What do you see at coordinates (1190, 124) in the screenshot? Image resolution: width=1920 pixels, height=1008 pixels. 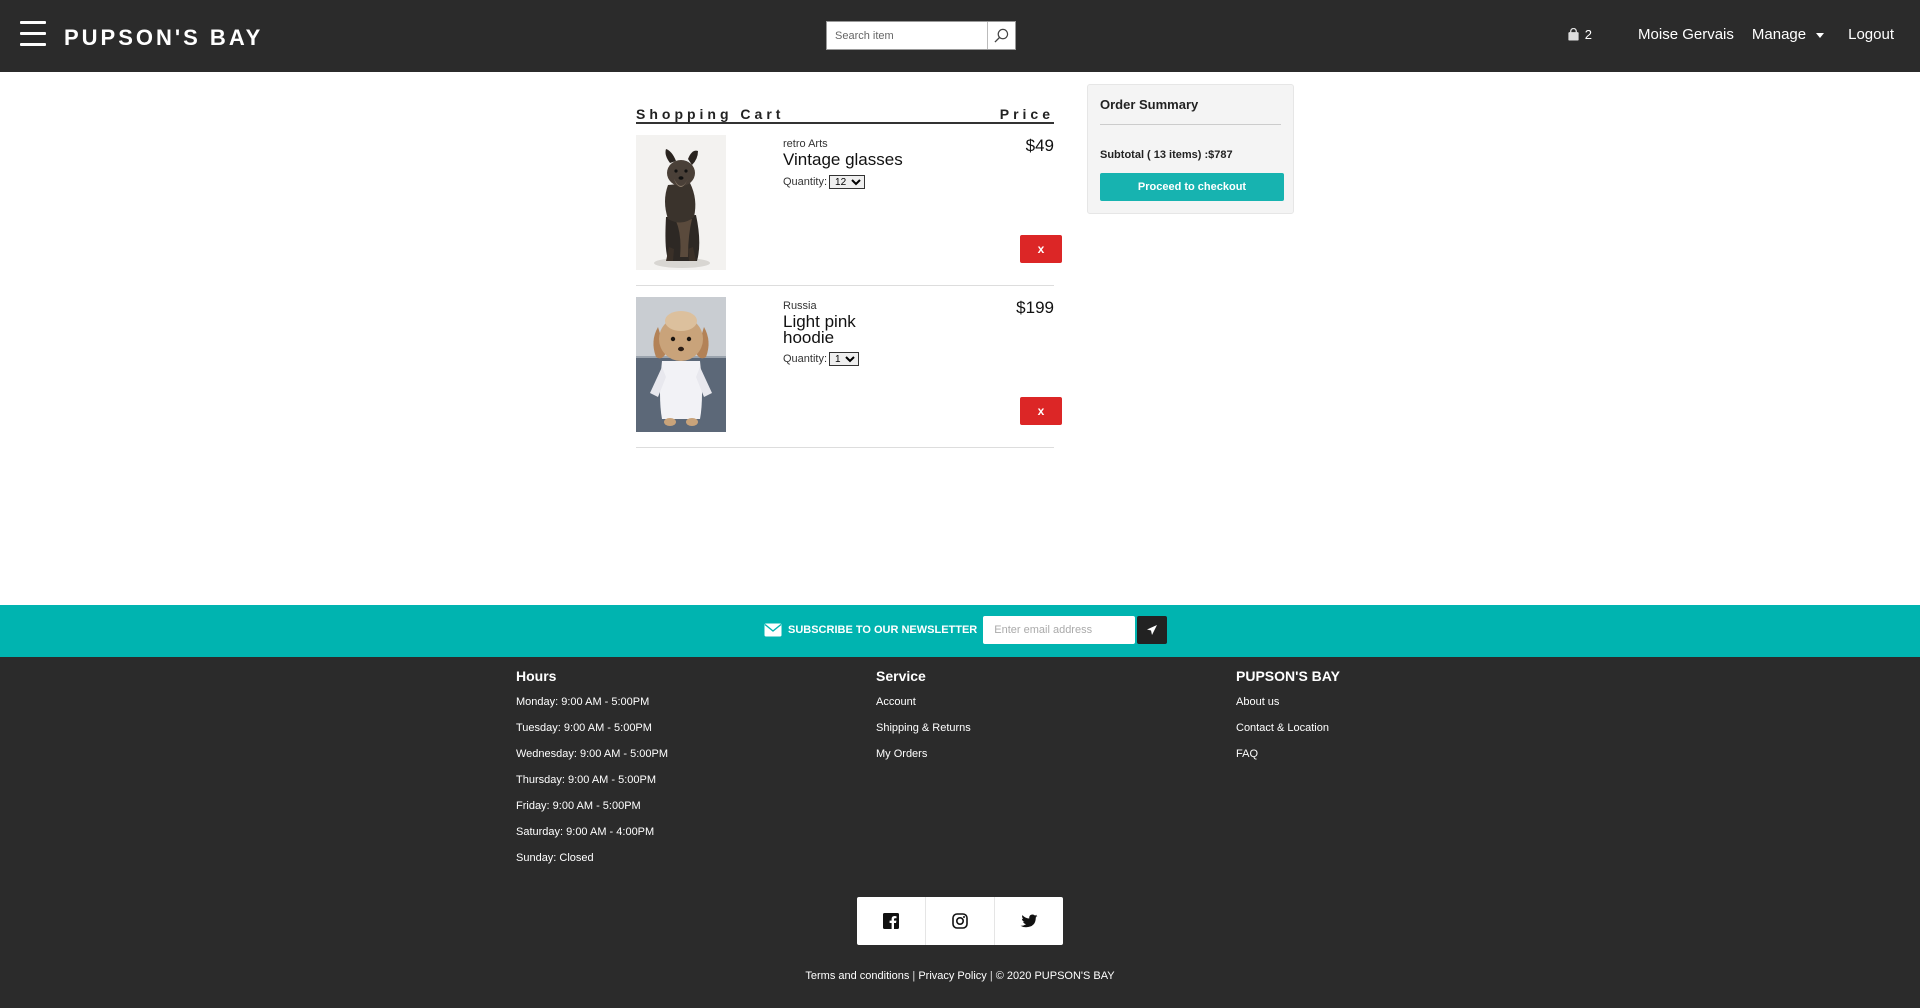 I see `divider` at bounding box center [1190, 124].